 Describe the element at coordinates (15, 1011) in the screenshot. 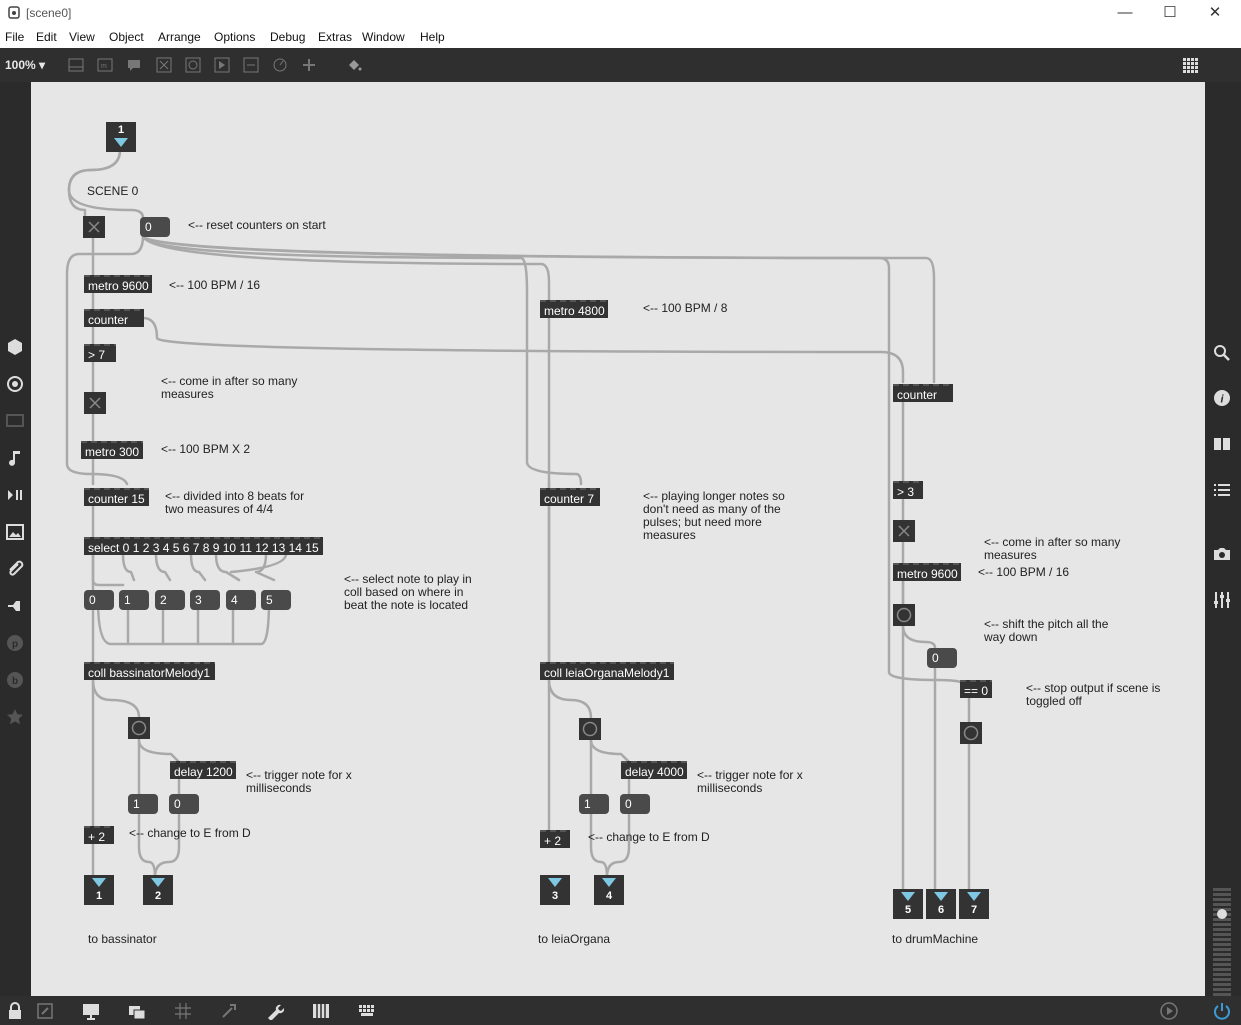

I see `lock-icon` at that location.